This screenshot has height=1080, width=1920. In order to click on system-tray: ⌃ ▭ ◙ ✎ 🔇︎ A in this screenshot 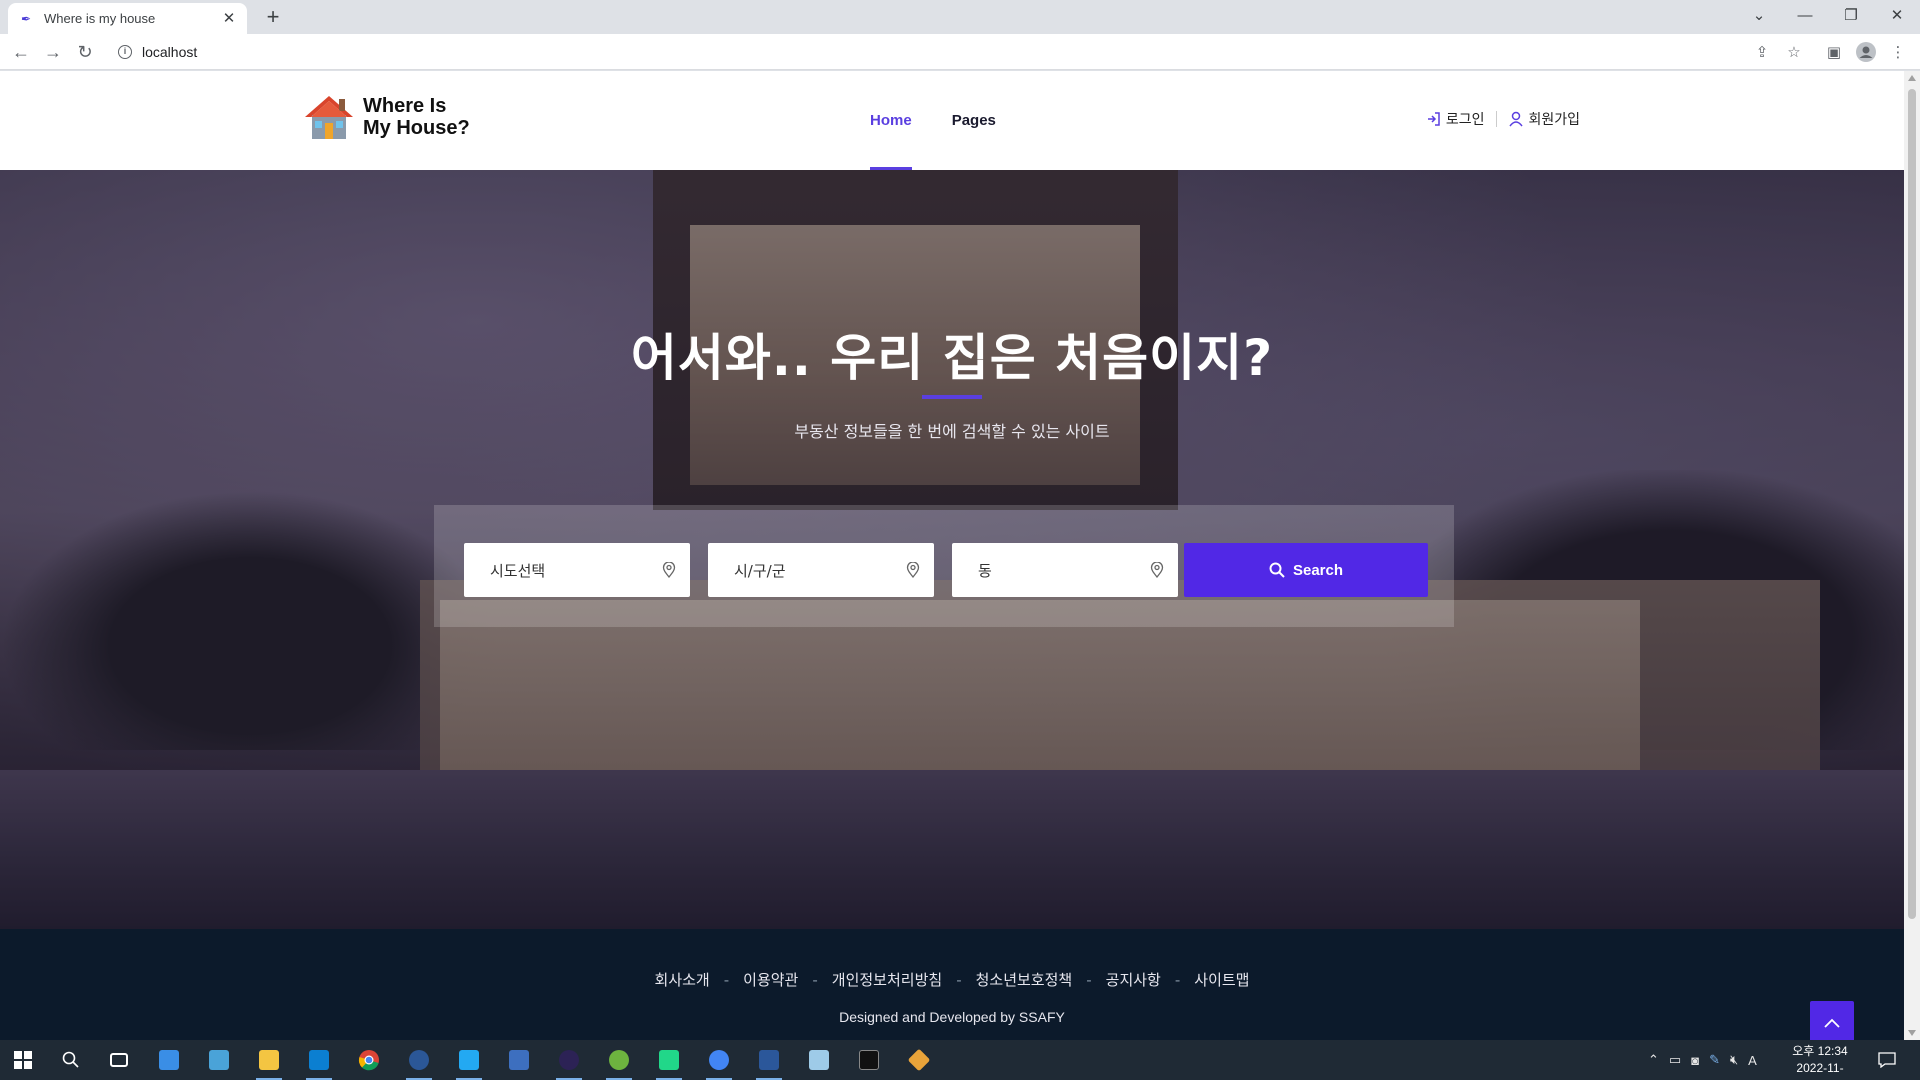, I will do `click(1702, 1060)`.